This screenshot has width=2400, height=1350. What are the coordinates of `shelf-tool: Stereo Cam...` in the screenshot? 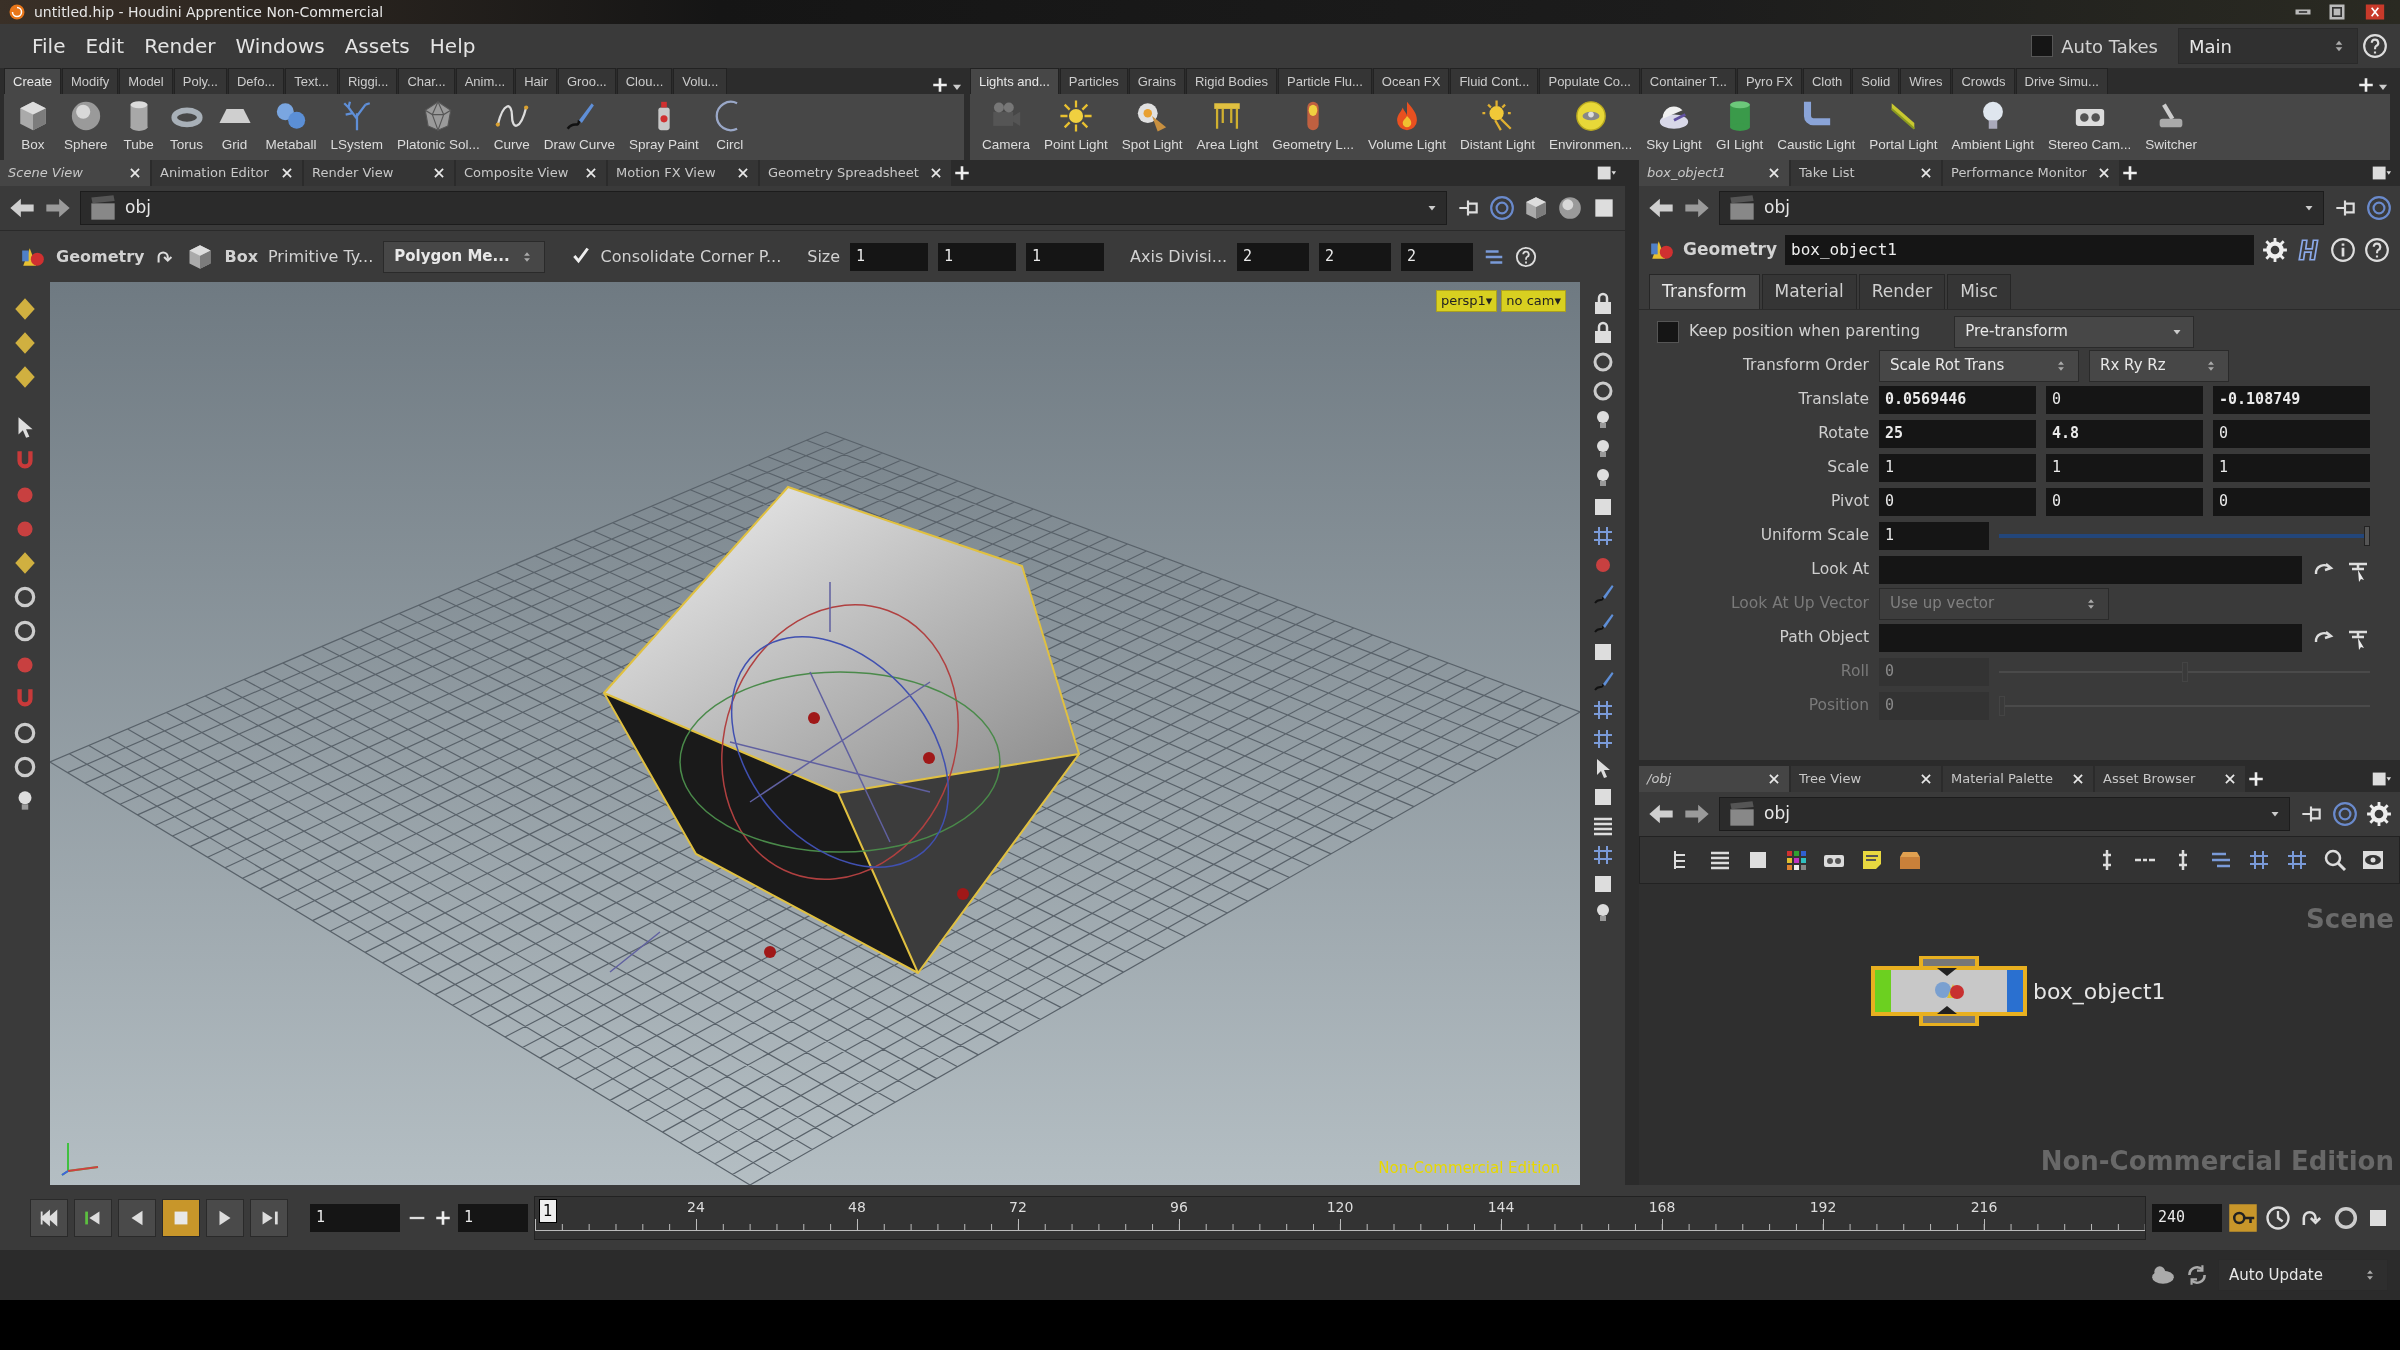 It's located at (2090, 127).